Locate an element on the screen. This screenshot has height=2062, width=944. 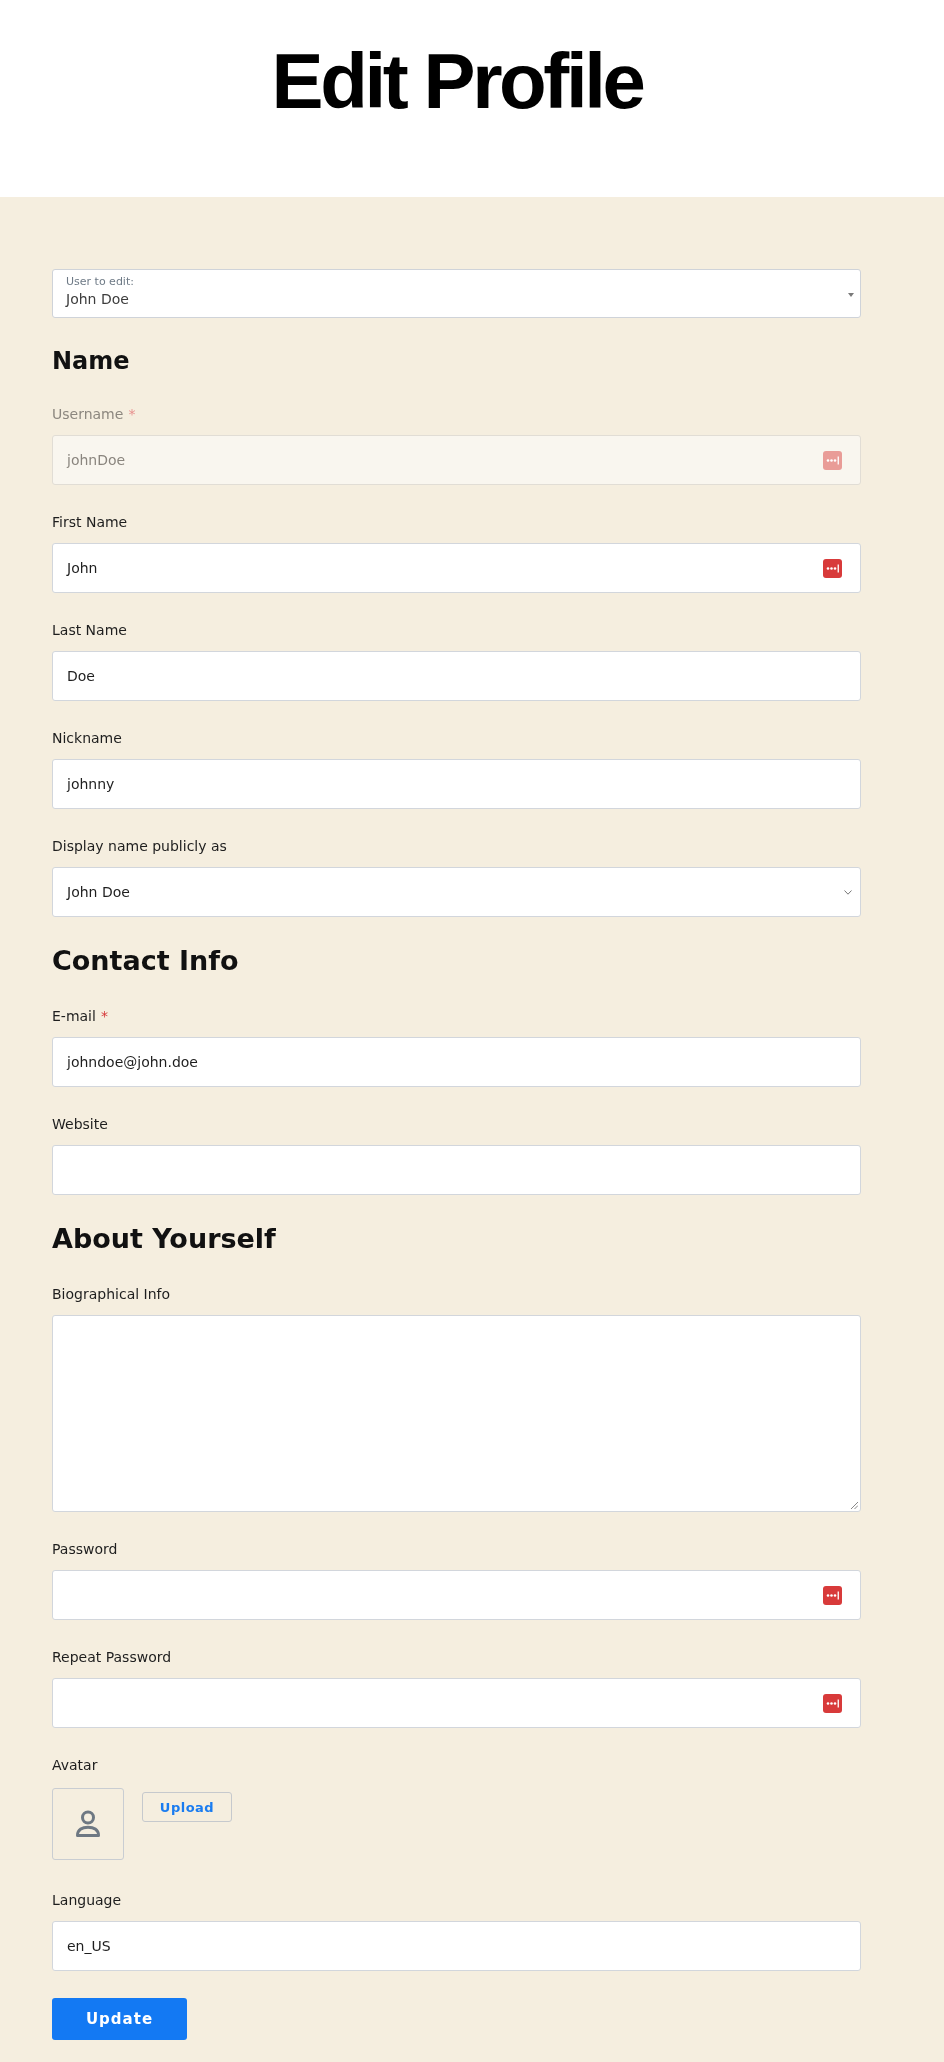
section-heading: Contact Info is located at coordinates (145, 961).